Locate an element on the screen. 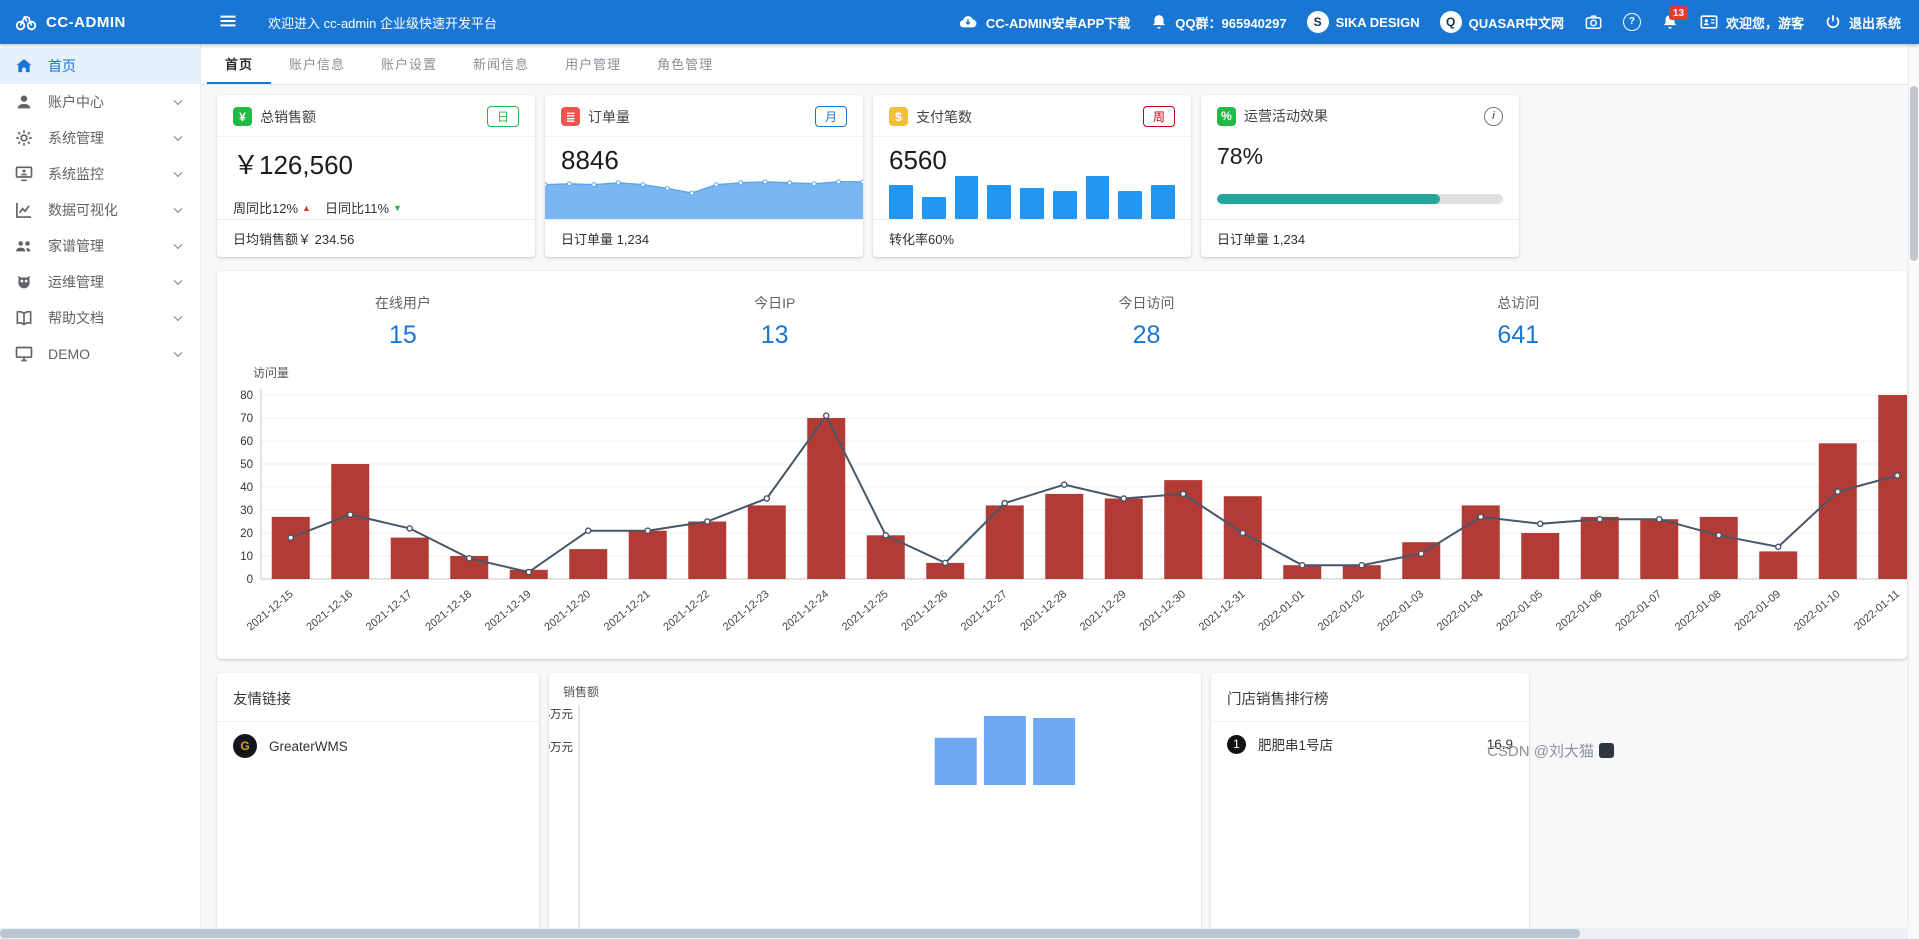 The height and width of the screenshot is (939, 1919). overview-stat-value: 13 is located at coordinates (775, 335).